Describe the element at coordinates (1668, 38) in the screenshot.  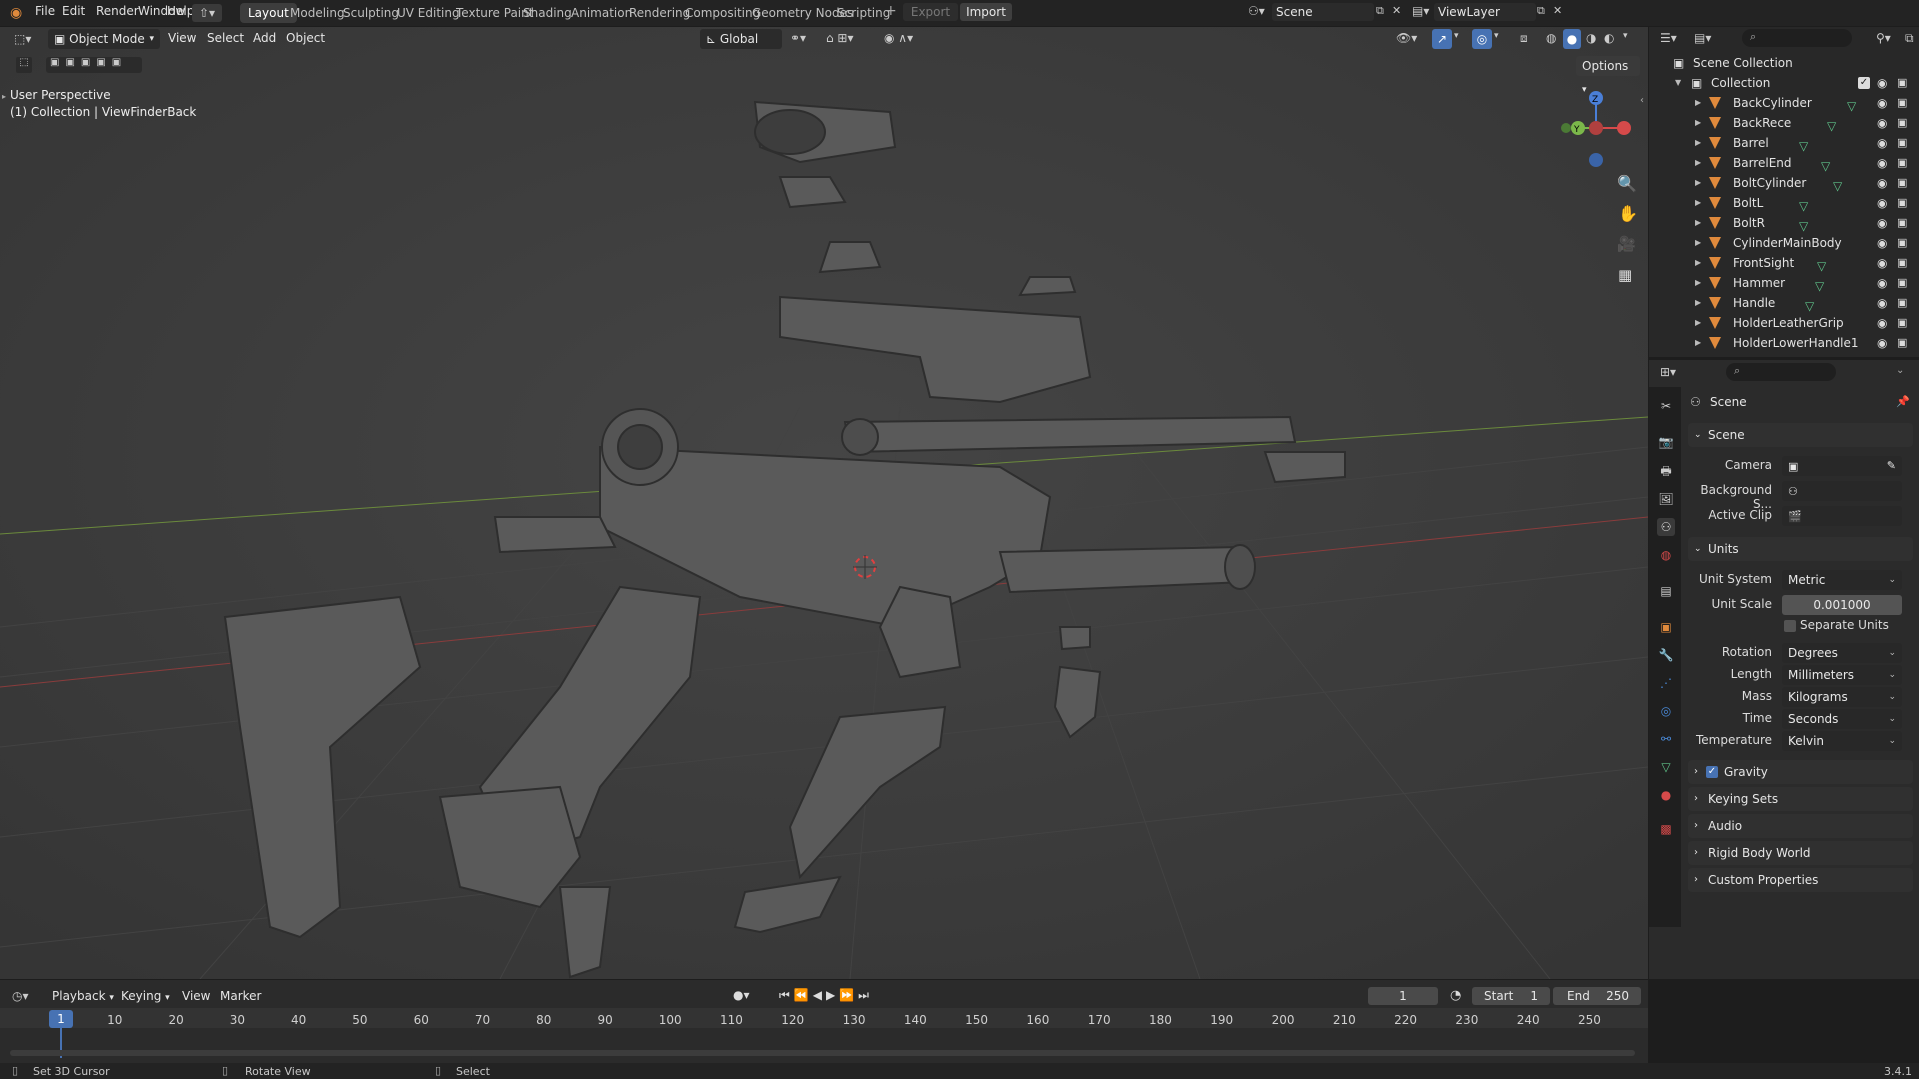
I see `outliner-editor-icon: ☰▾` at that location.